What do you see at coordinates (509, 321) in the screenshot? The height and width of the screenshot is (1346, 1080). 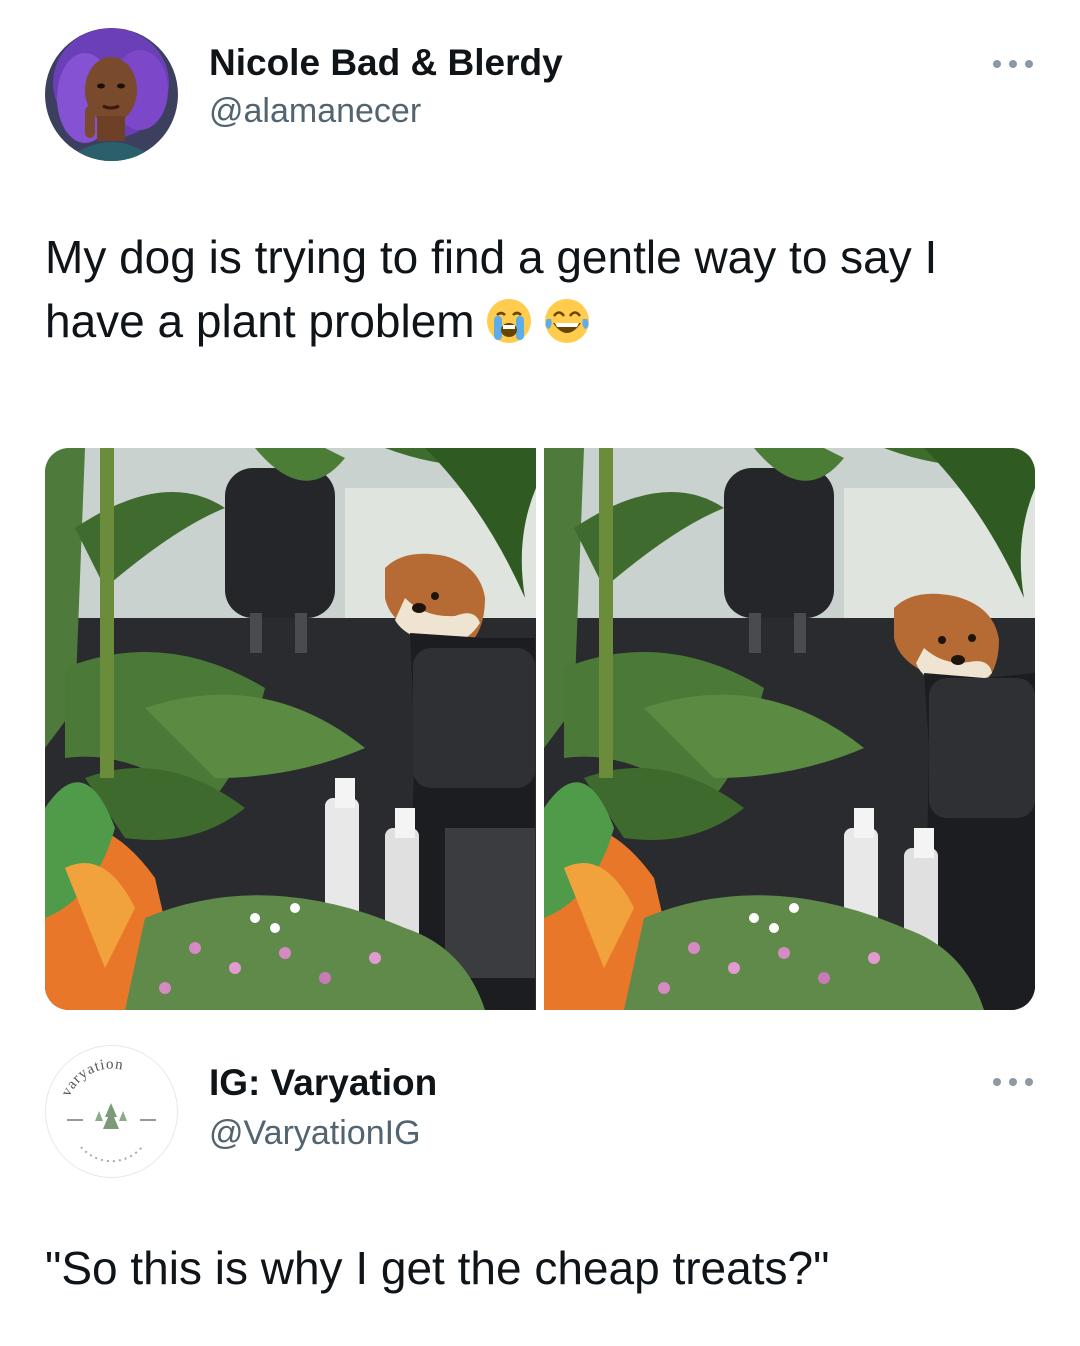 I see `loudly-crying-face-icon` at bounding box center [509, 321].